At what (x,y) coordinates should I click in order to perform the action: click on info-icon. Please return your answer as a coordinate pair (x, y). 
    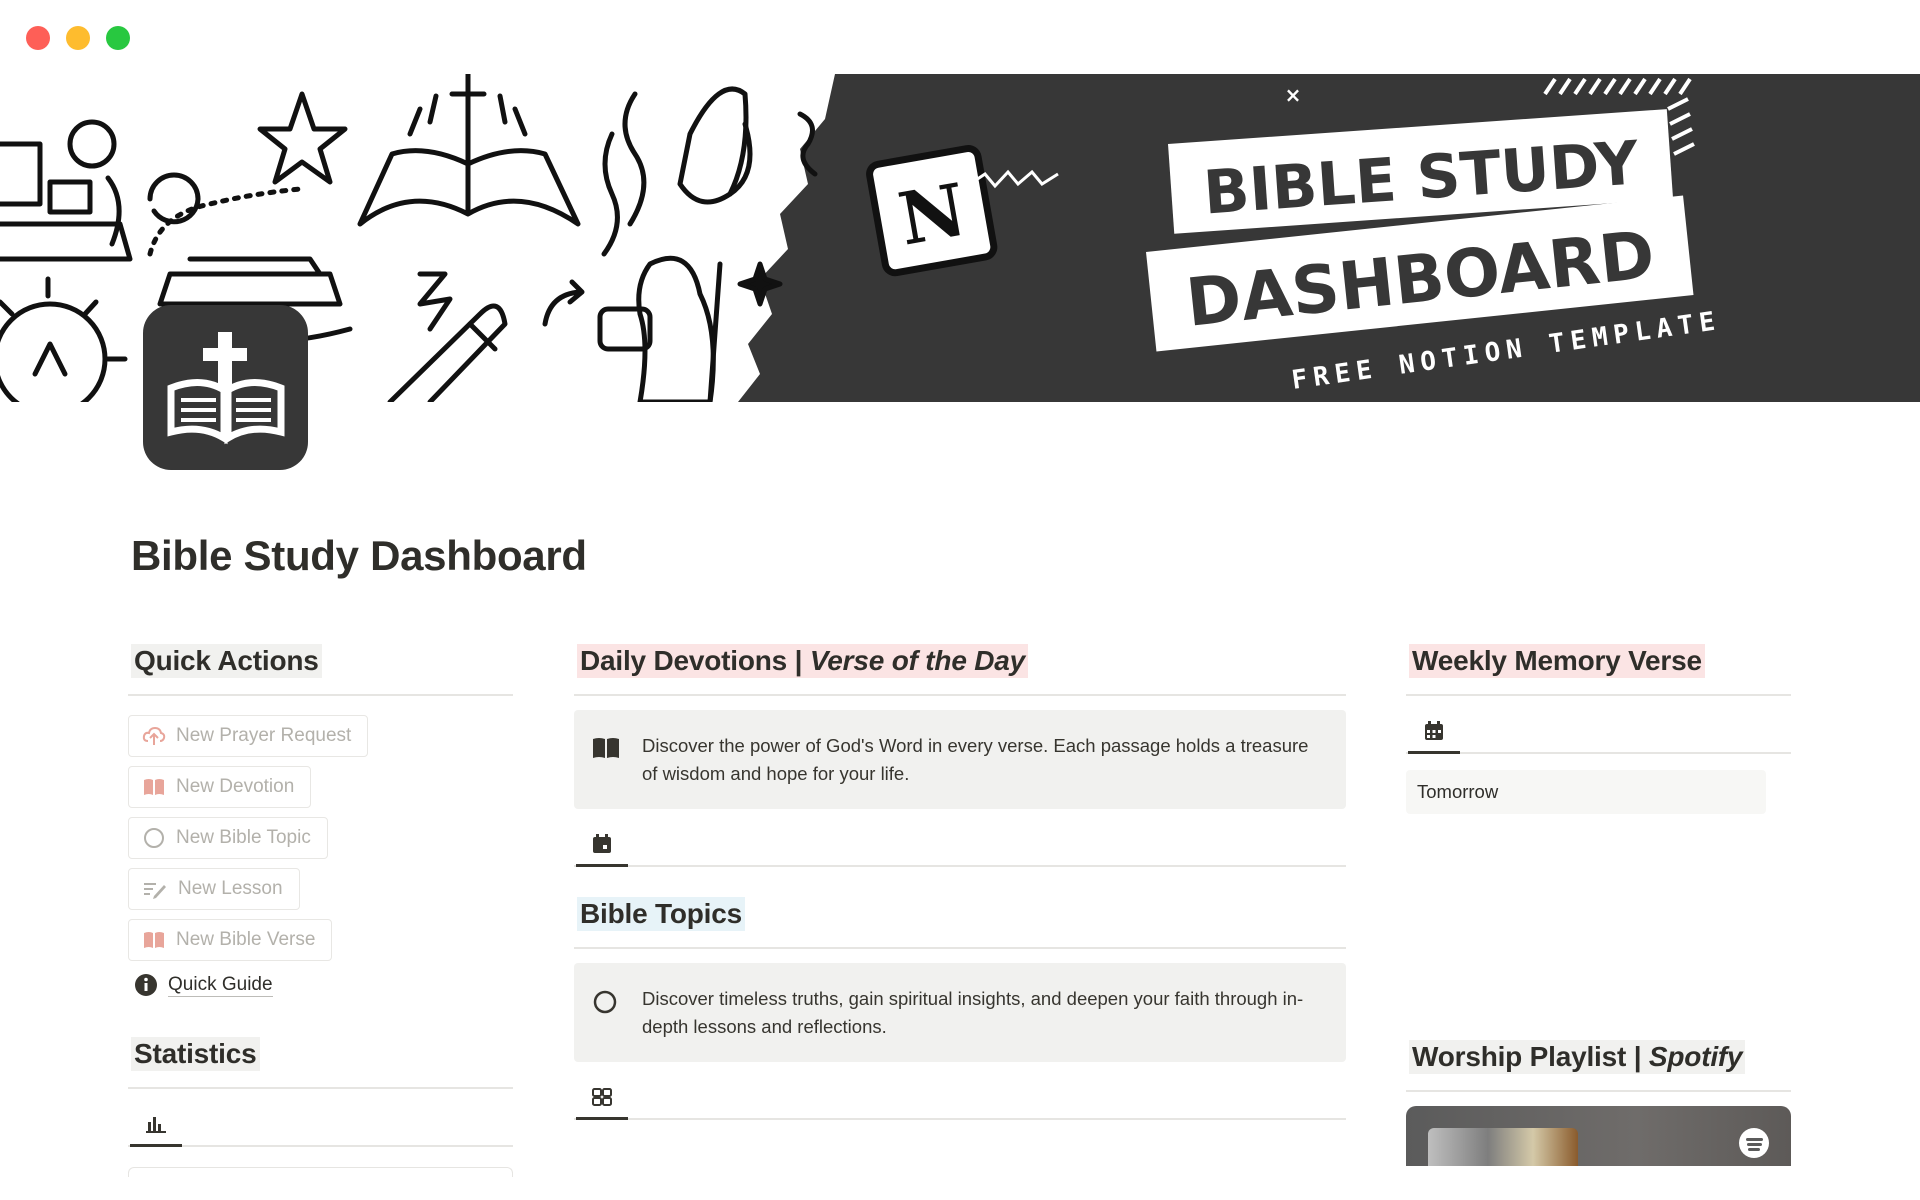
    Looking at the image, I should click on (146, 985).